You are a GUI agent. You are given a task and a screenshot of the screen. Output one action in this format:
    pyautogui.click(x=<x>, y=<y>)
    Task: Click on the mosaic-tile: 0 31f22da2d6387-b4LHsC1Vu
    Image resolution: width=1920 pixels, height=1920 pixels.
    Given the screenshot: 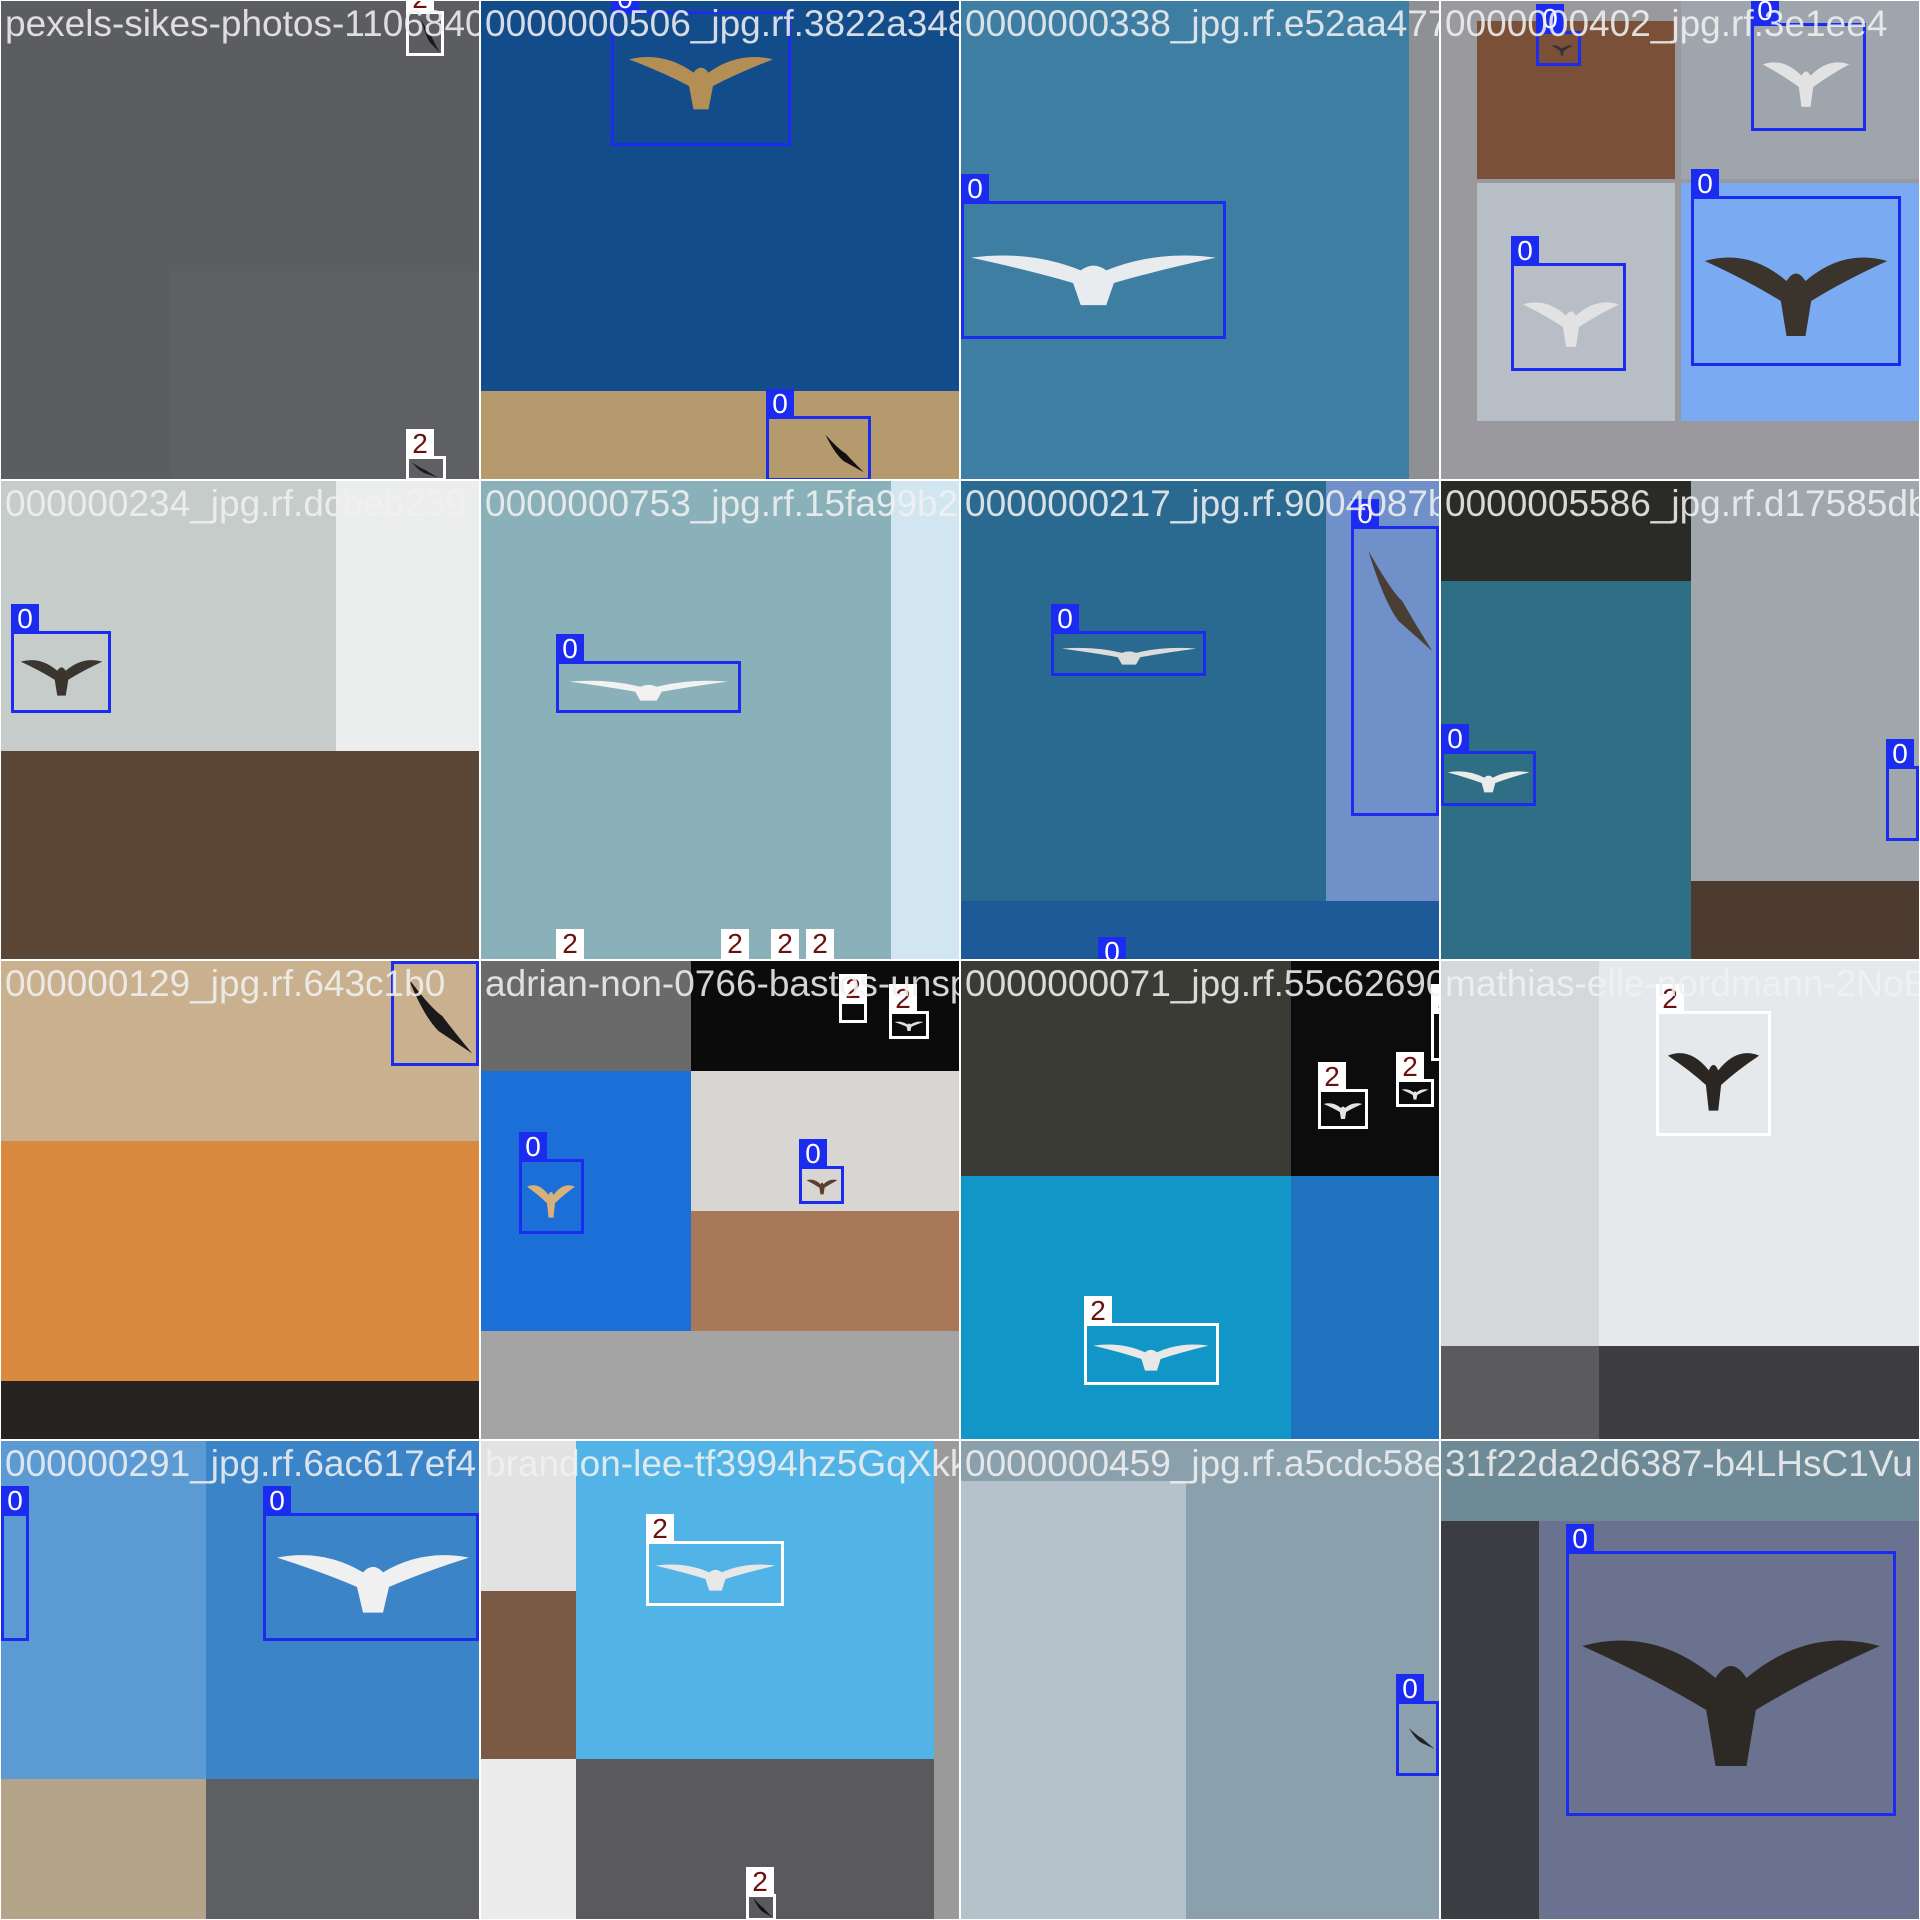 What is the action you would take?
    pyautogui.click(x=1680, y=1680)
    